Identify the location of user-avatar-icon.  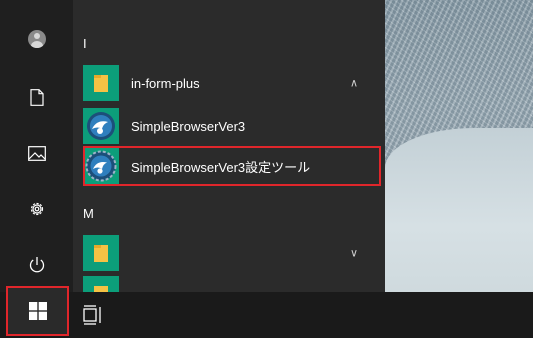
(37, 39).